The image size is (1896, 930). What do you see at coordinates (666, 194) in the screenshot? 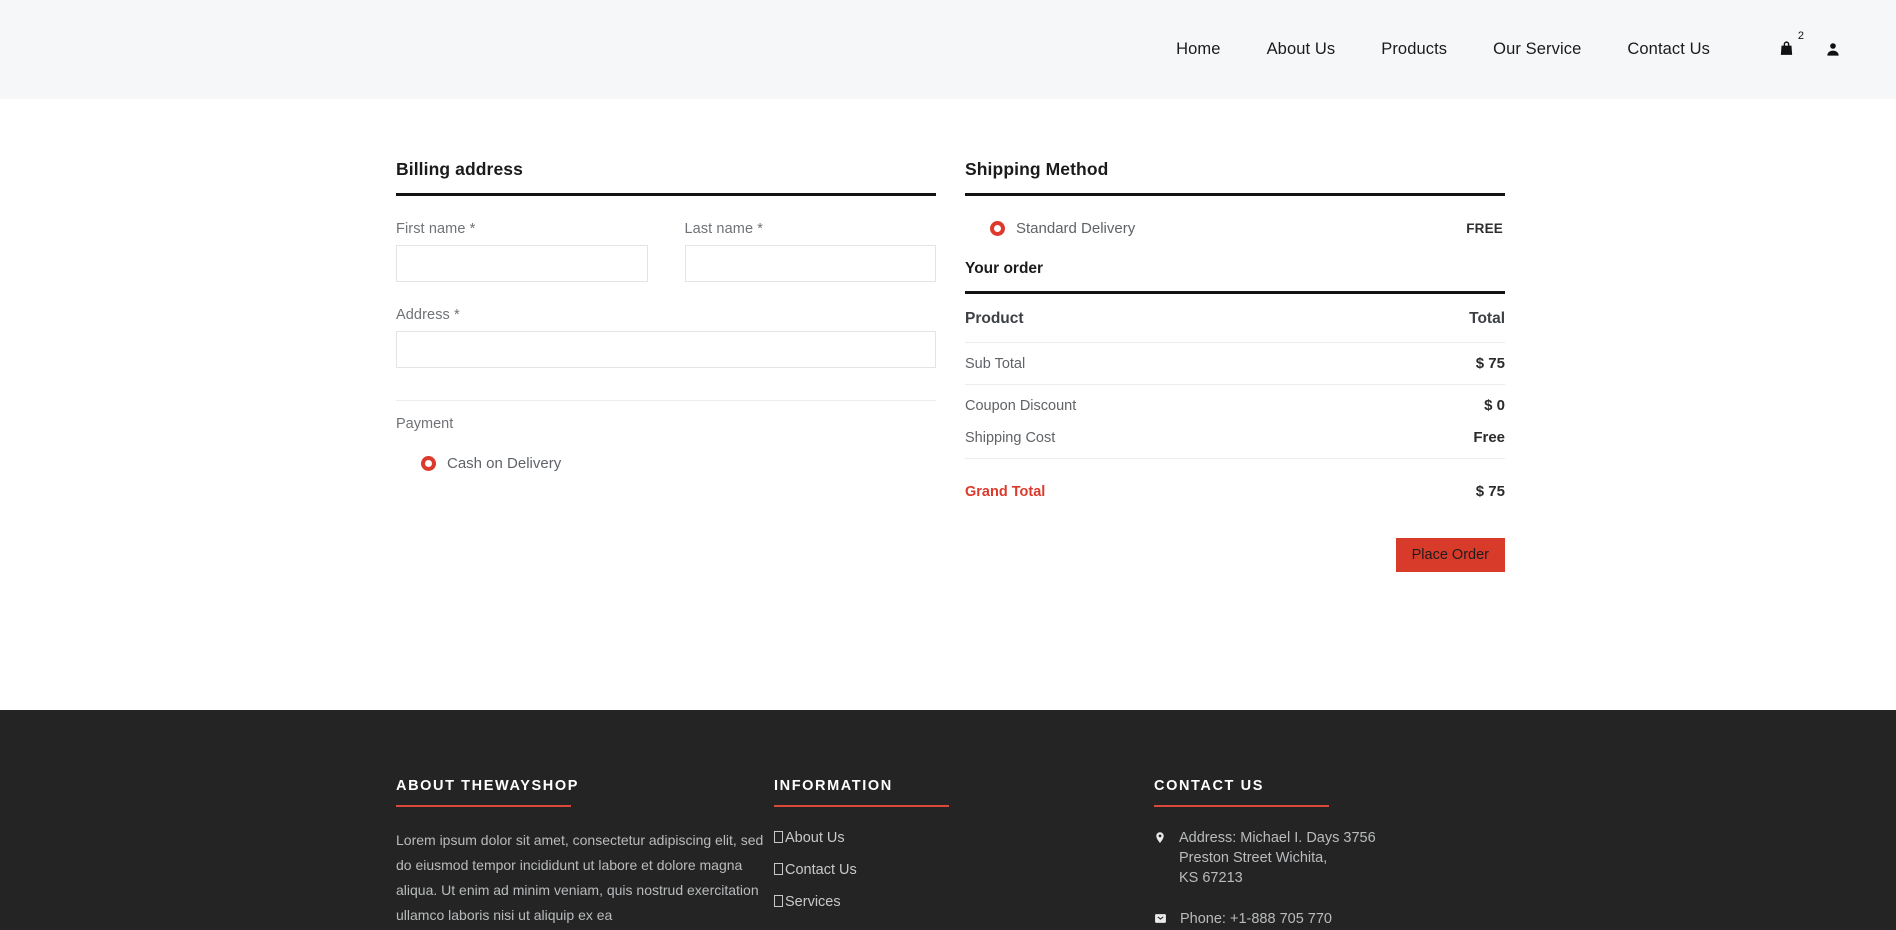
I see `billing-title-divider` at bounding box center [666, 194].